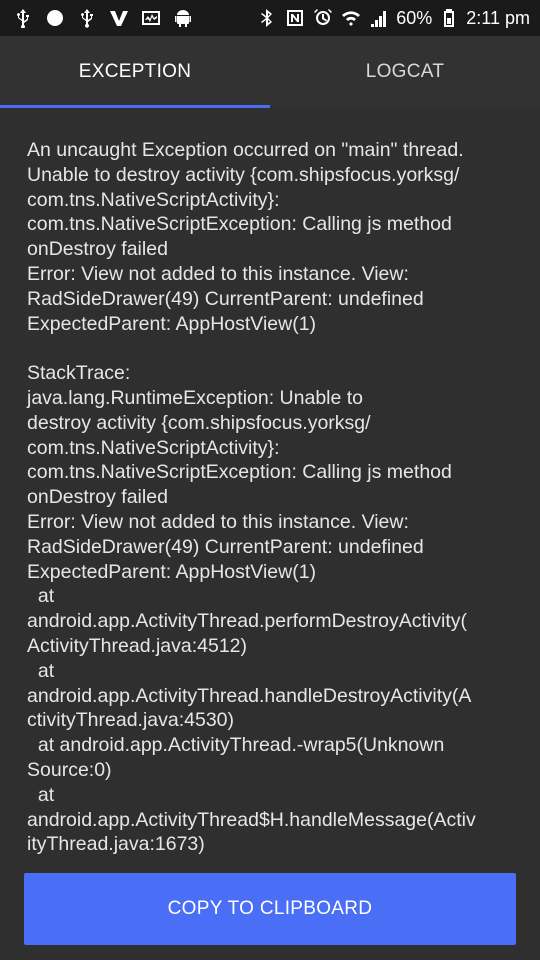 The image size is (540, 960). What do you see at coordinates (295, 18) in the screenshot?
I see `nfc-icon` at bounding box center [295, 18].